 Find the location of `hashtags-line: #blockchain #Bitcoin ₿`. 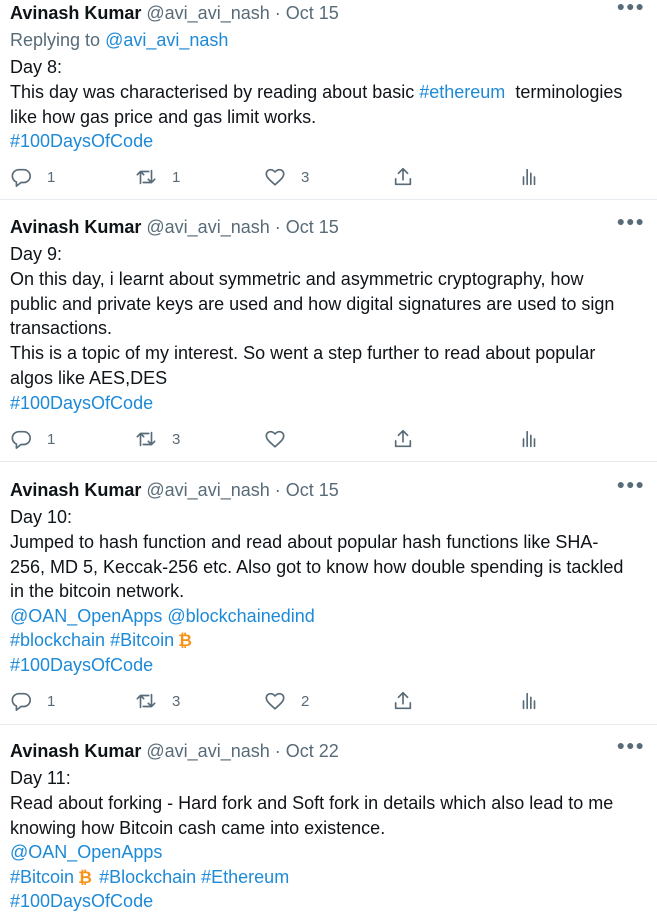

hashtags-line: #blockchain #Bitcoin ₿ is located at coordinates (102, 640).